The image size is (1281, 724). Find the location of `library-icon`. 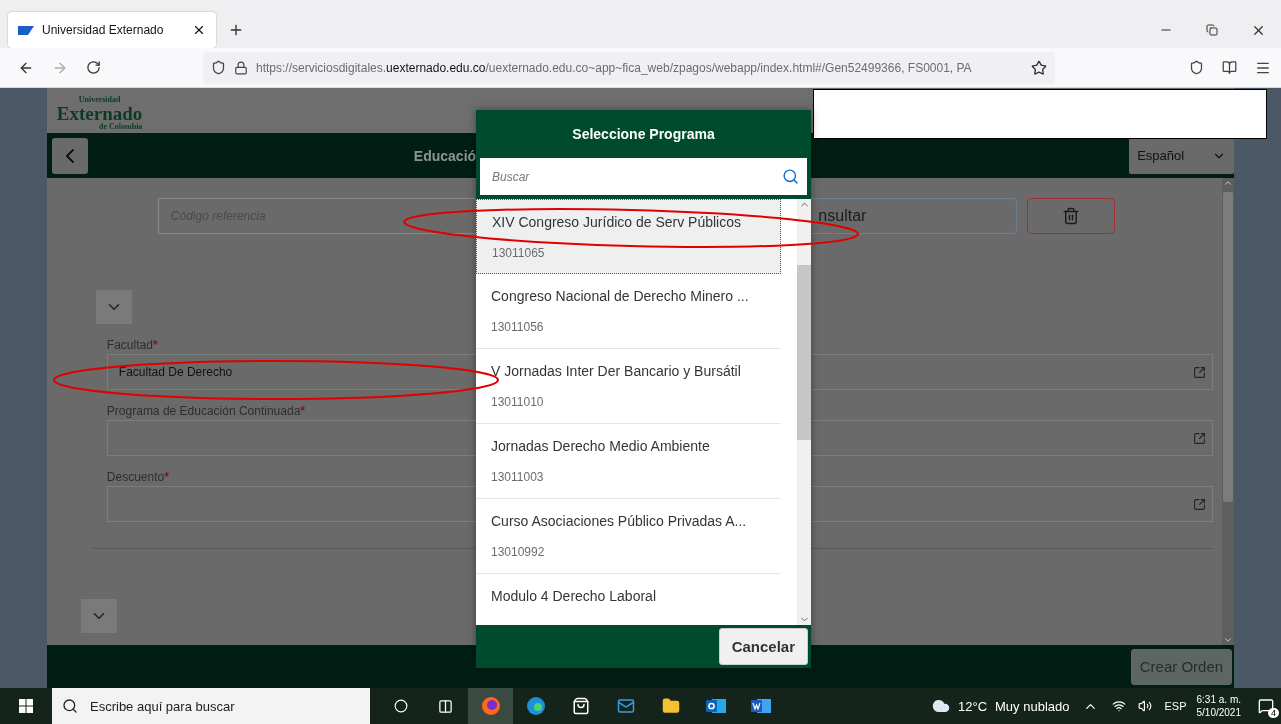

library-icon is located at coordinates (1229, 67).